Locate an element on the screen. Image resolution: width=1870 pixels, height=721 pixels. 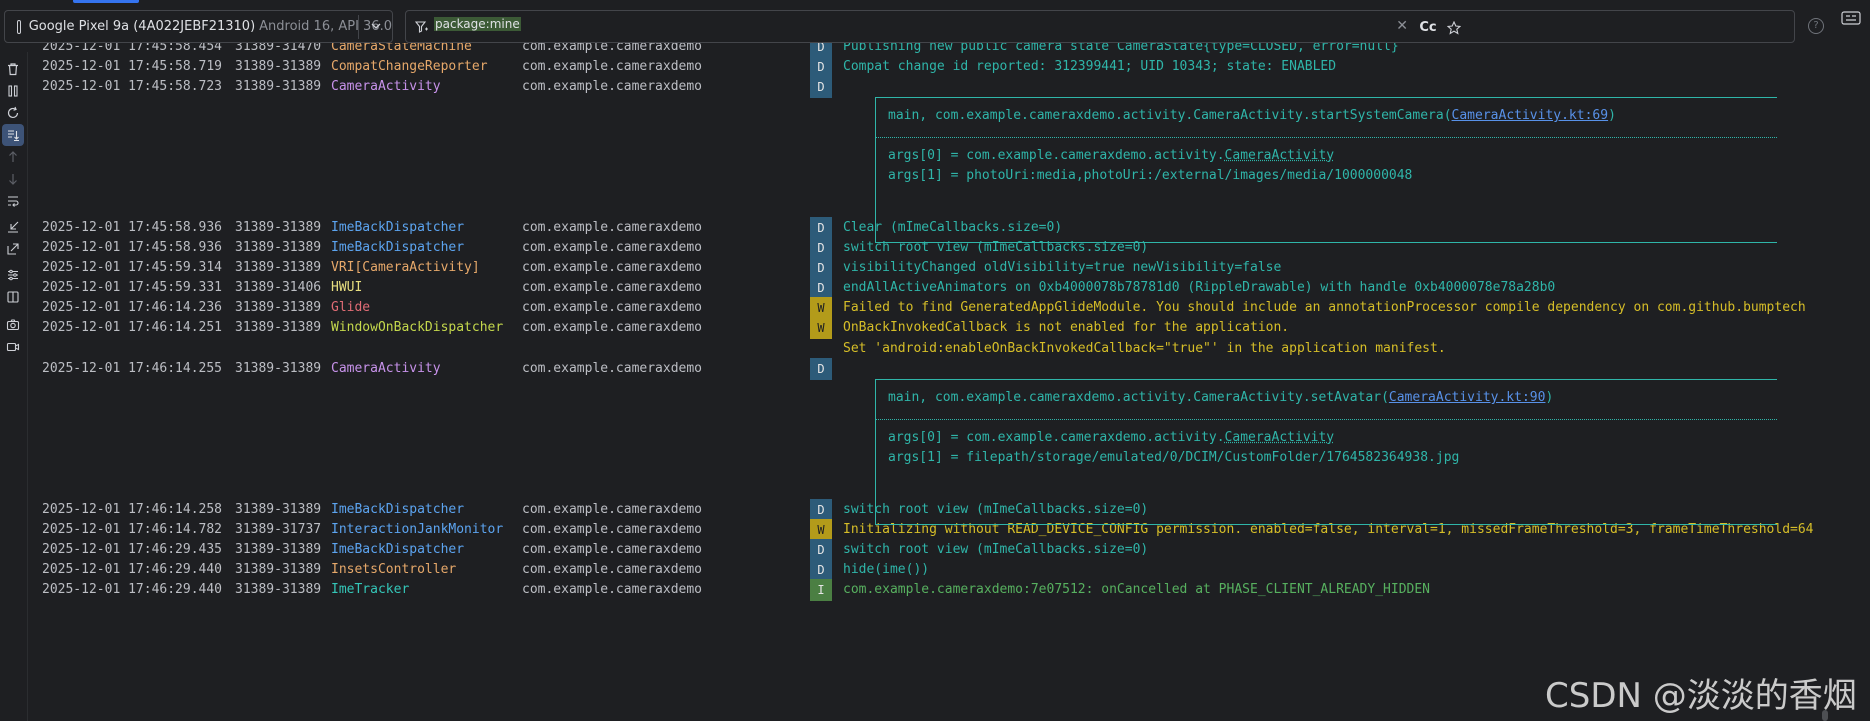
device-name: Google Pixel 9a (4A022JEBF21310) is located at coordinates (142, 26).